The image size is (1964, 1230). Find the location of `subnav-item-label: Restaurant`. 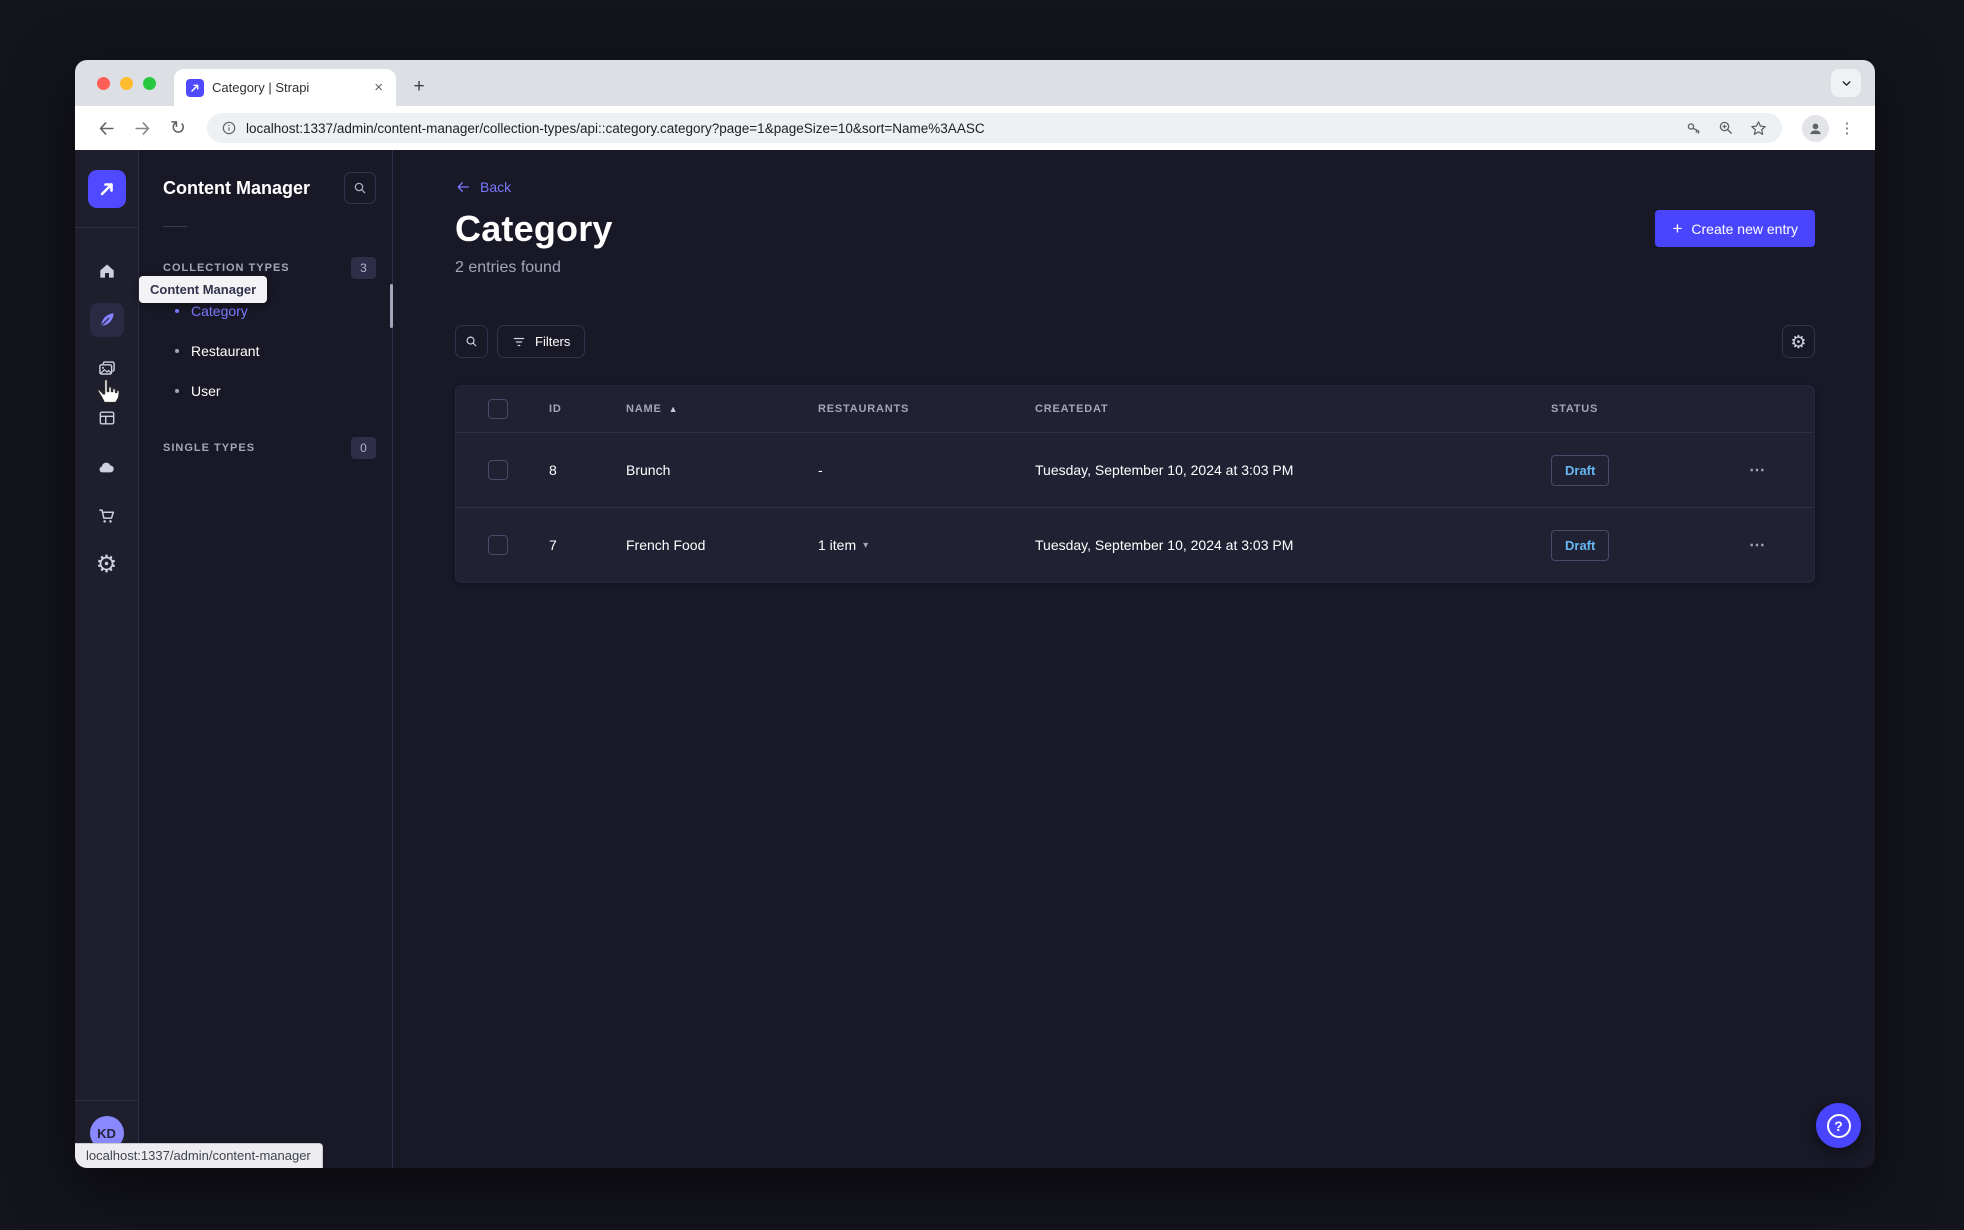

subnav-item-label: Restaurant is located at coordinates (225, 351).